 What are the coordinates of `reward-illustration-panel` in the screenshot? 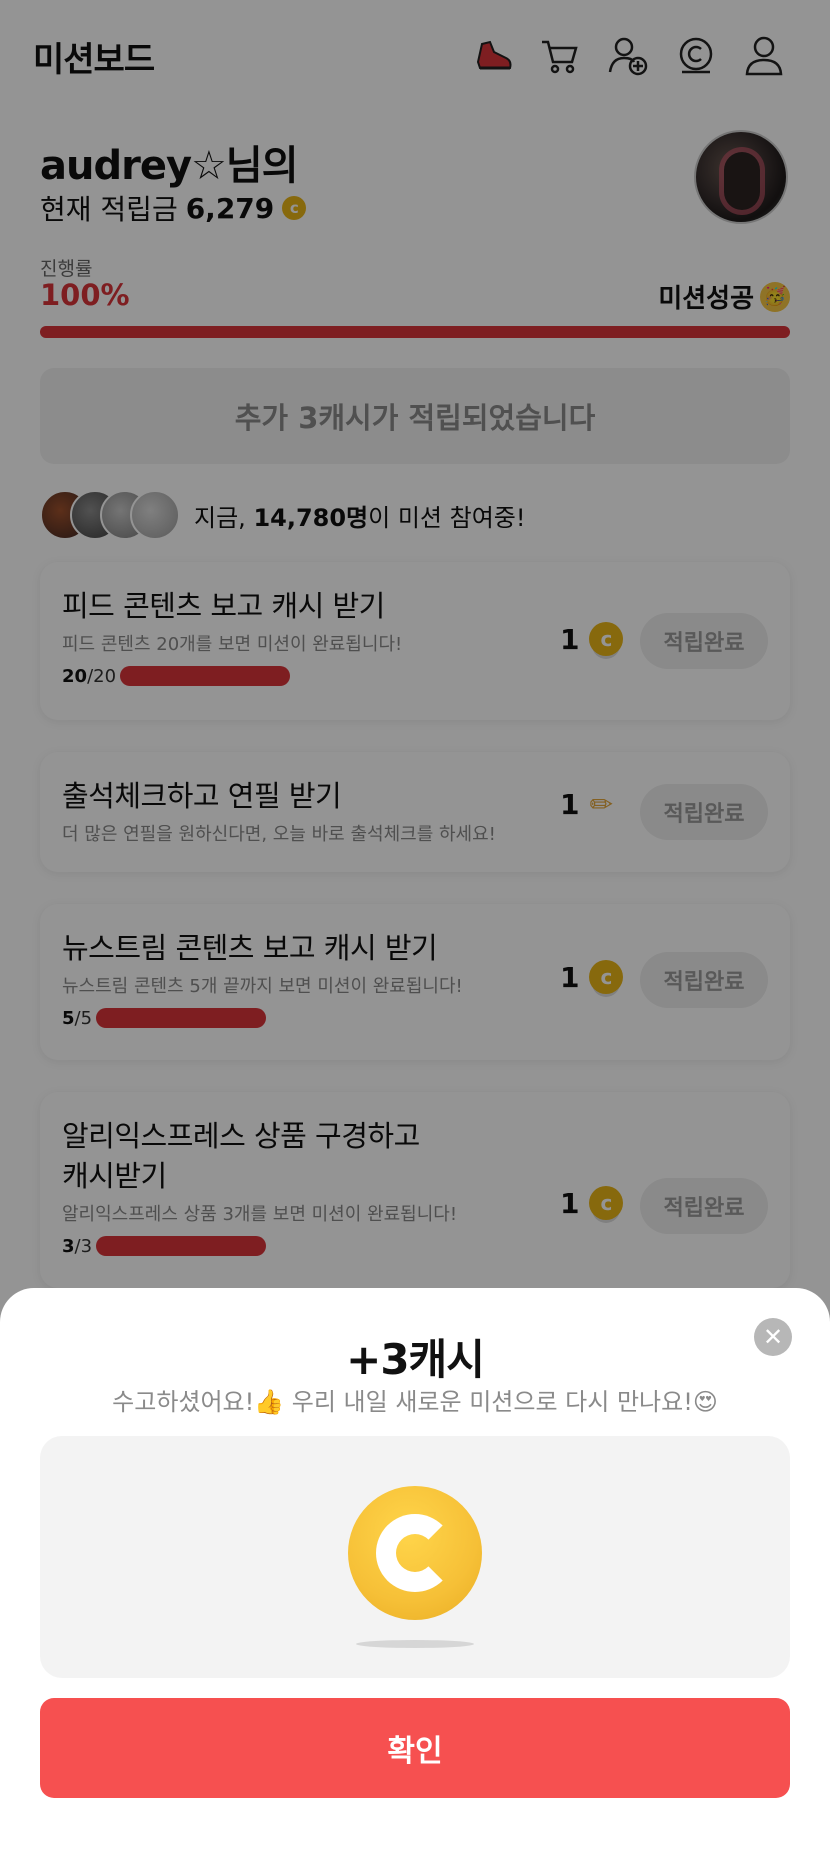 It's located at (415, 1557).